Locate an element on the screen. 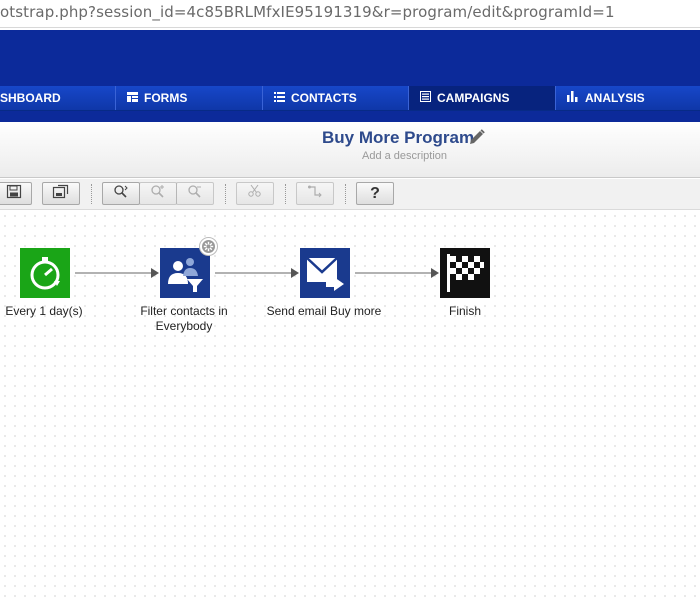 The width and height of the screenshot is (700, 600). save-as-icon is located at coordinates (61, 194).